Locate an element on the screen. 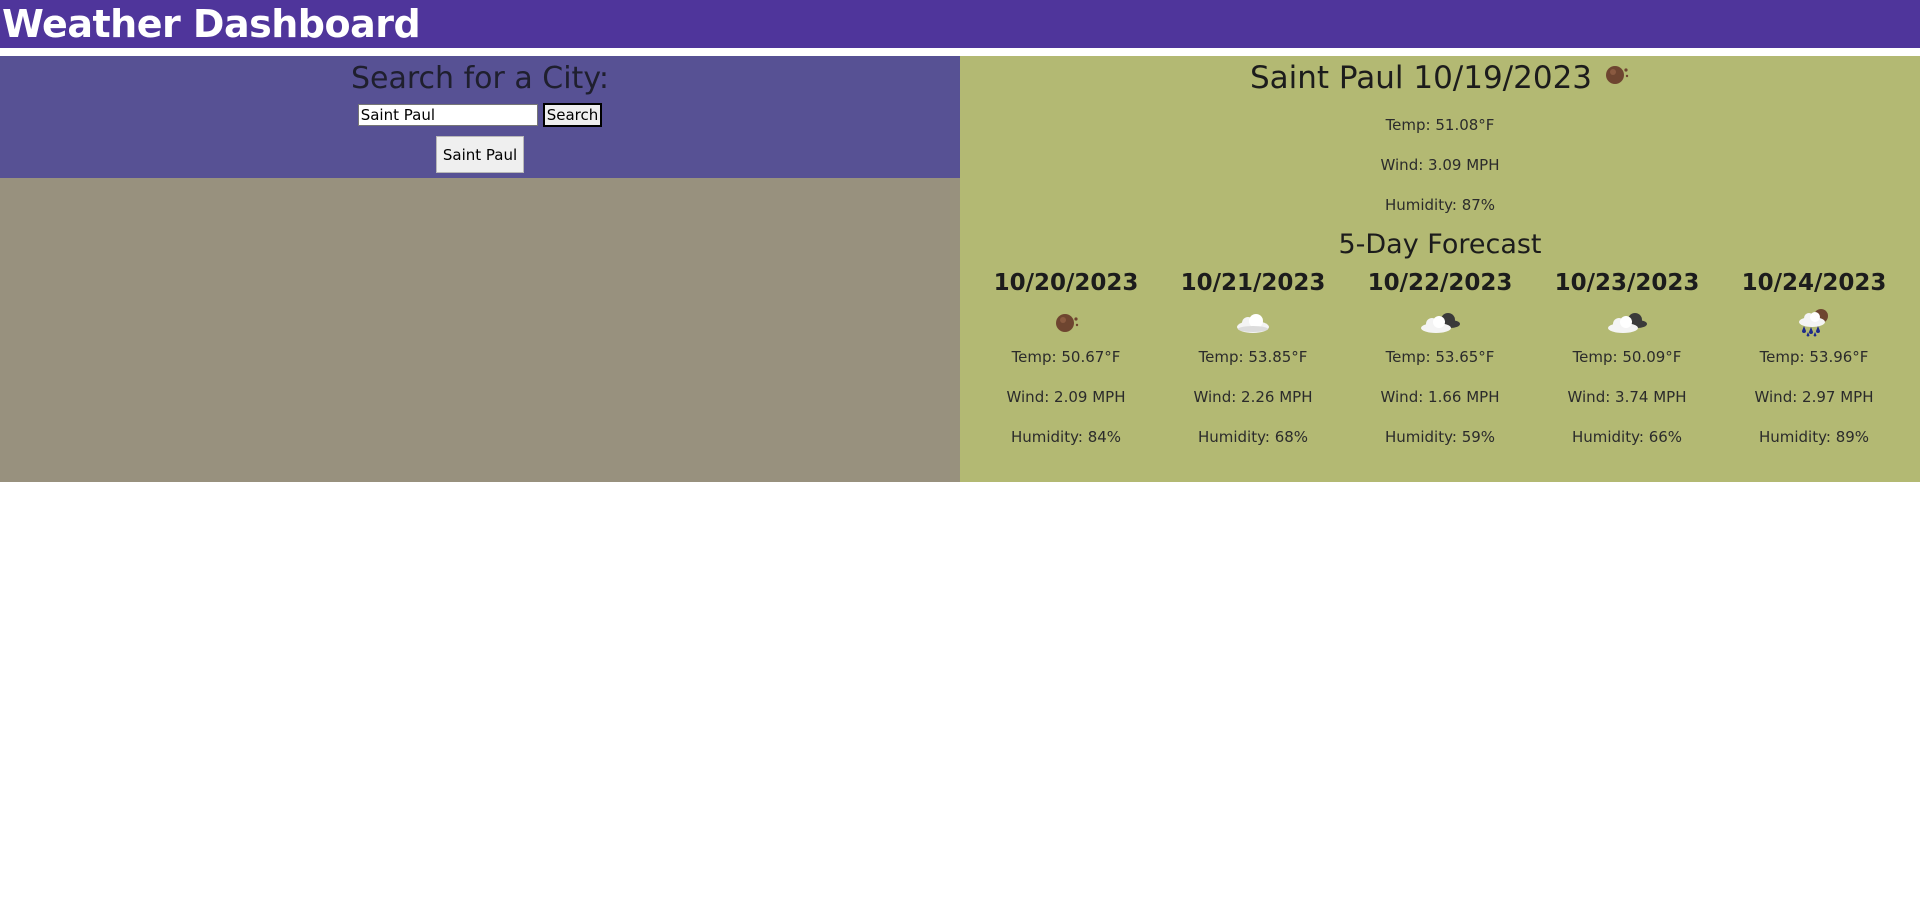 The image size is (1920, 919). search-button: Search is located at coordinates (572, 115).